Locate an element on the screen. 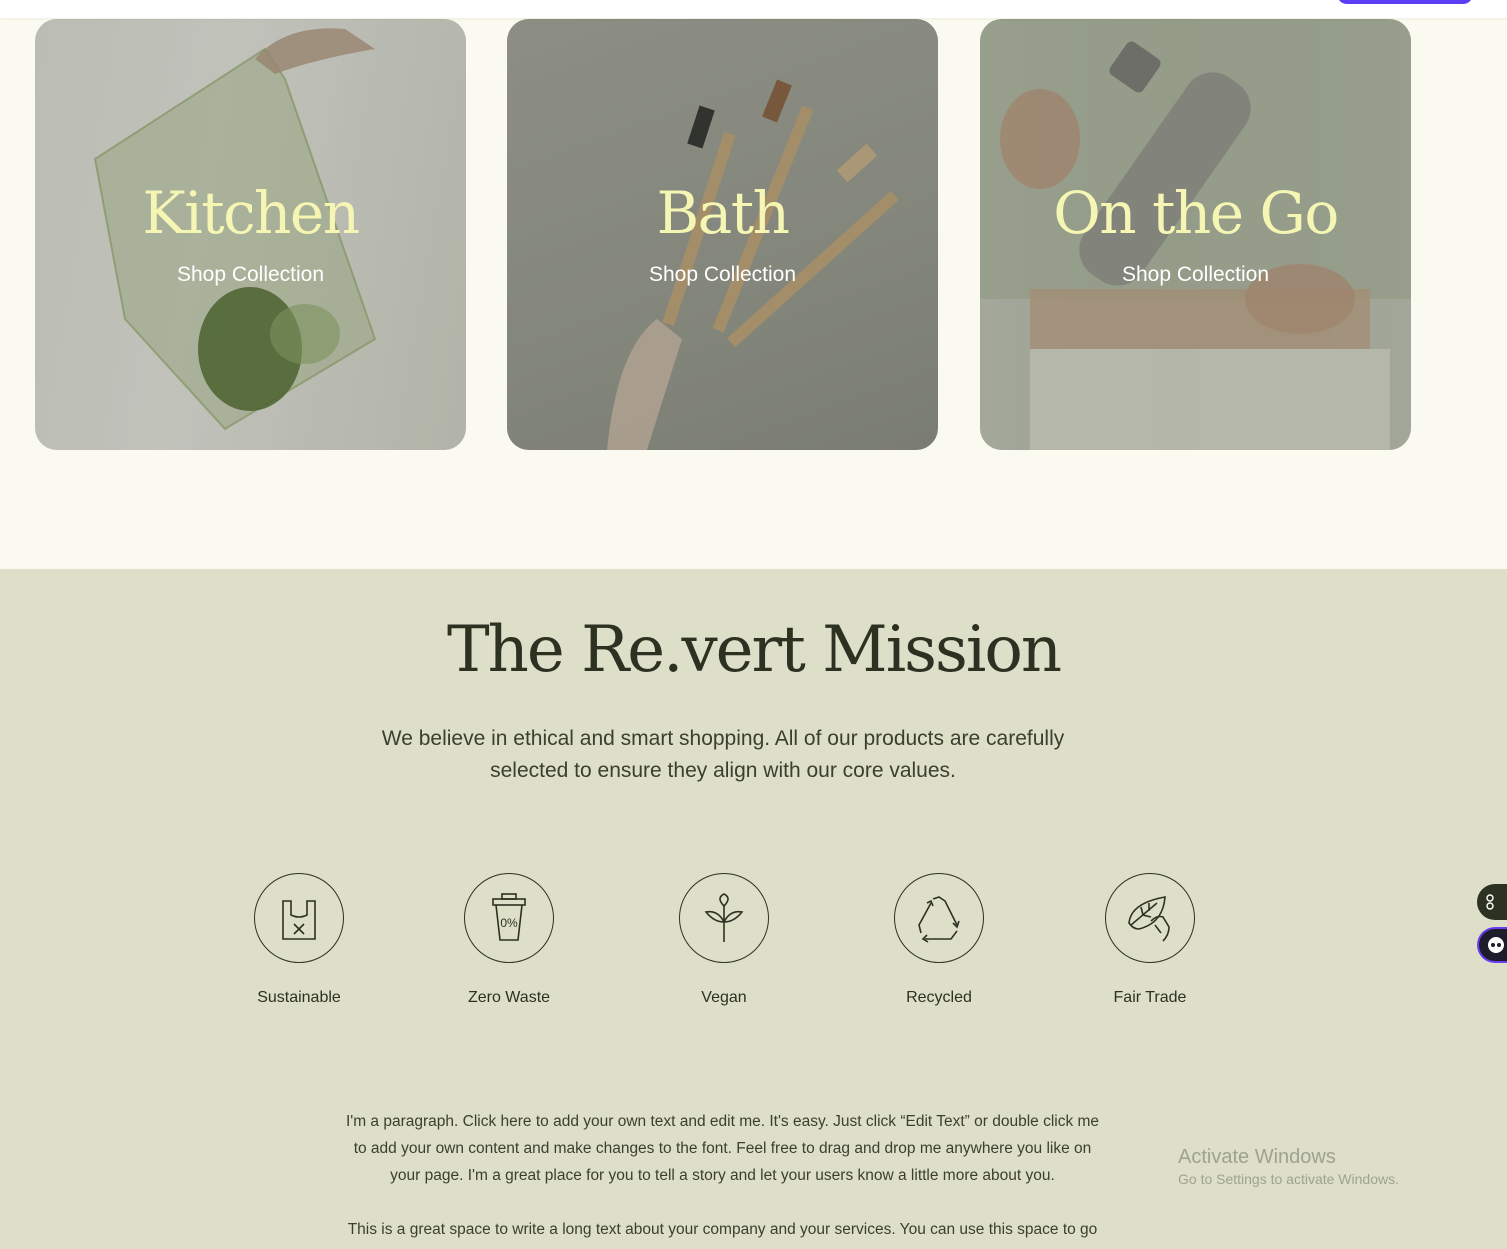 Image resolution: width=1507 pixels, height=1249 pixels. bath-collection-card: Bath Shop Collection is located at coordinates (722, 234).